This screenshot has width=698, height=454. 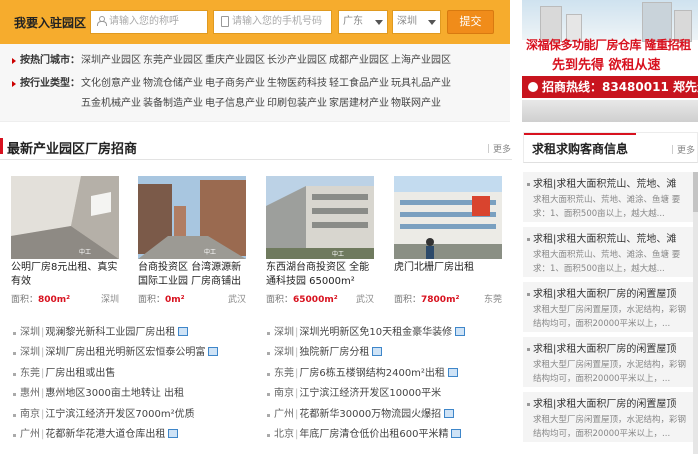 What do you see at coordinates (370, 414) in the screenshot?
I see `list-item-title: 花都新华30000万物流园火爆招` at bounding box center [370, 414].